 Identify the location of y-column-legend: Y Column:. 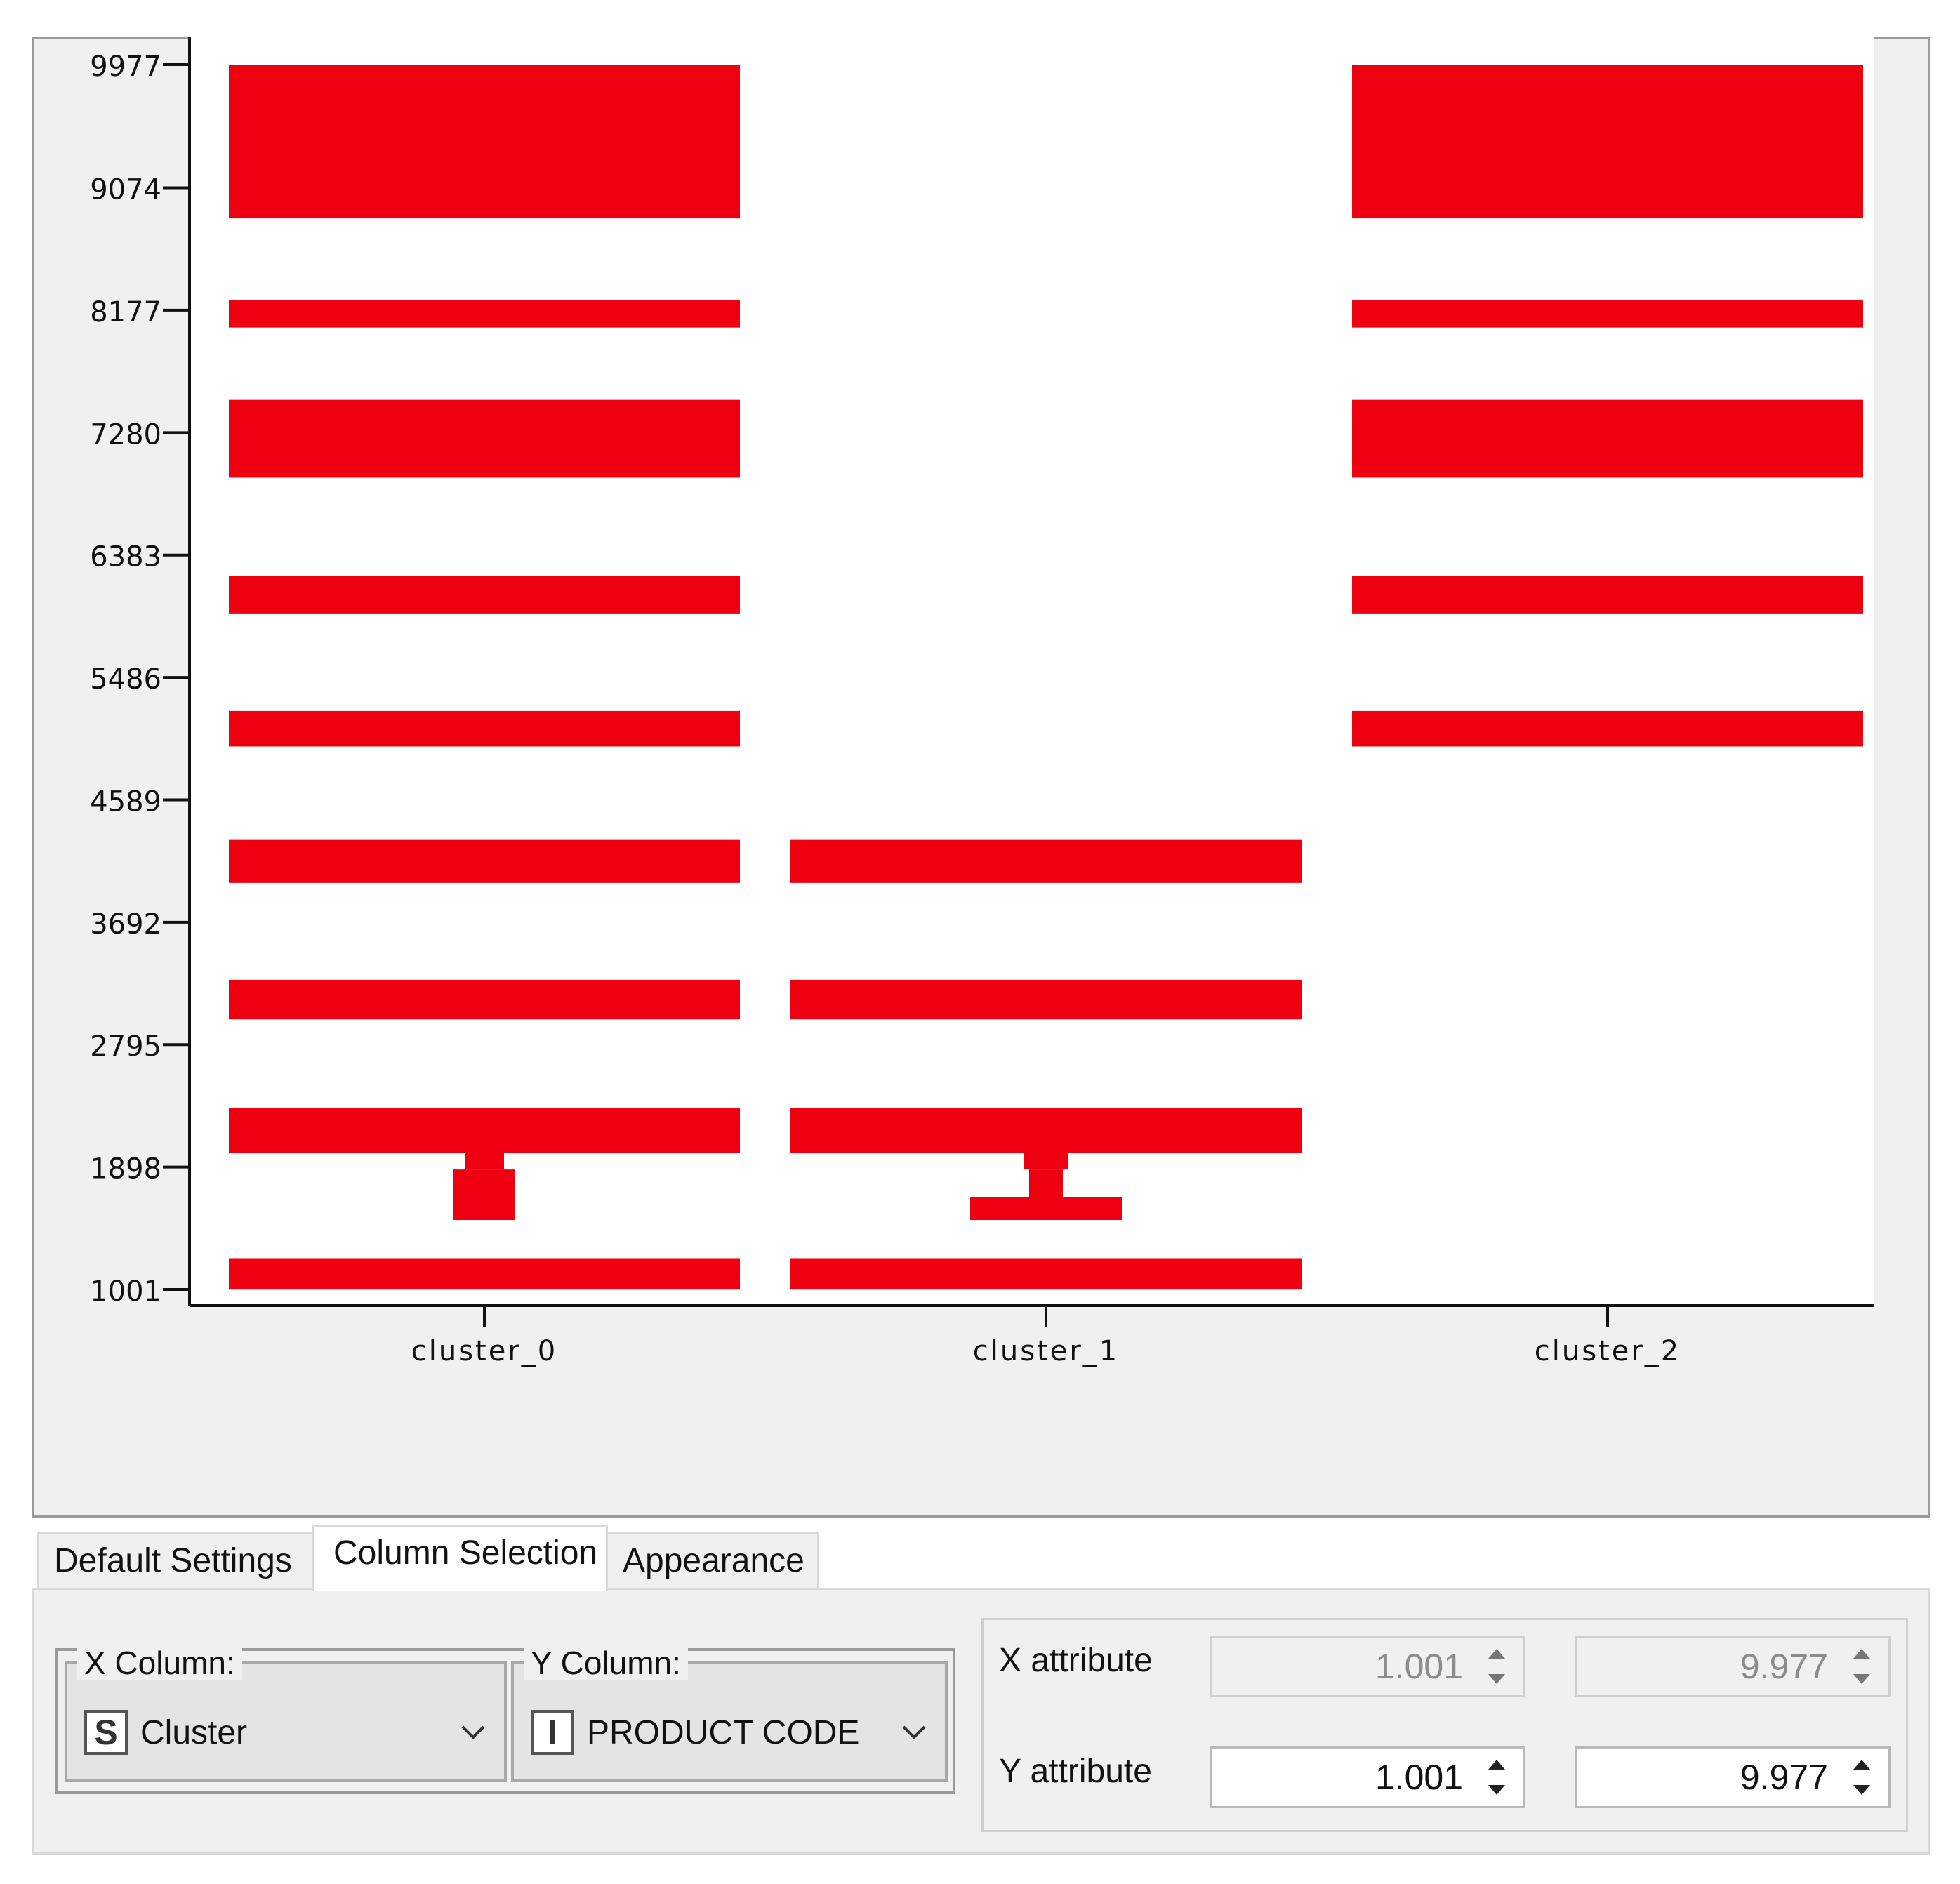
(606, 1662).